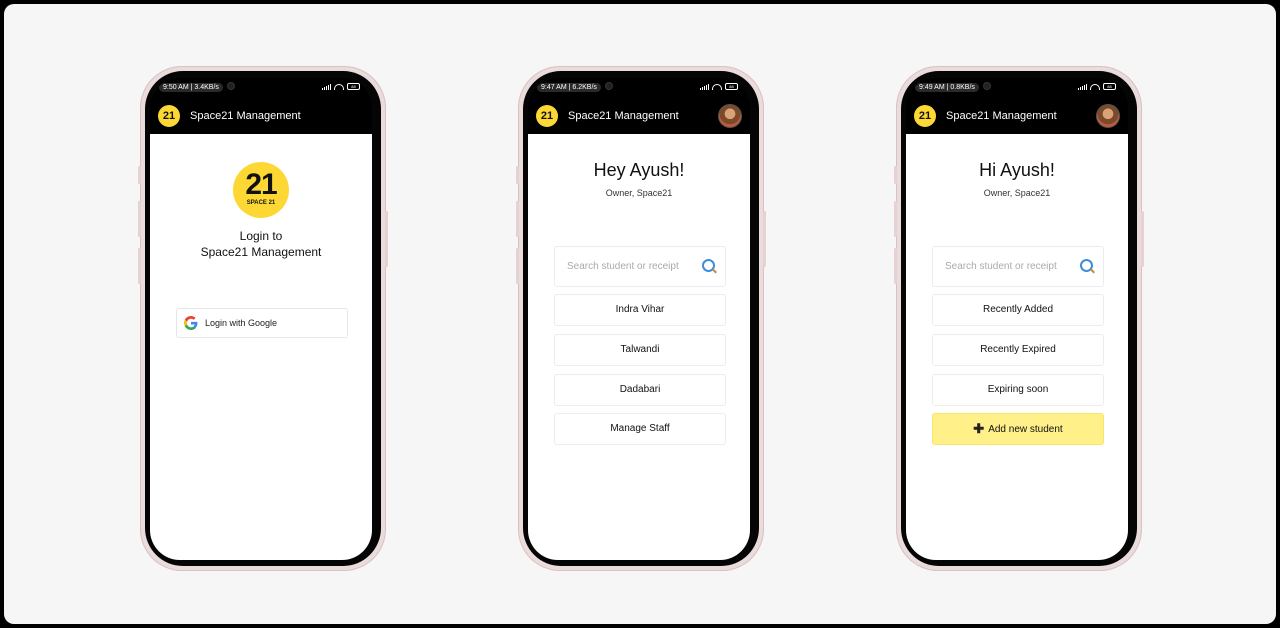 This screenshot has height=628, width=1280. What do you see at coordinates (261, 244) in the screenshot?
I see `login-heading: Login to Space21 Management` at bounding box center [261, 244].